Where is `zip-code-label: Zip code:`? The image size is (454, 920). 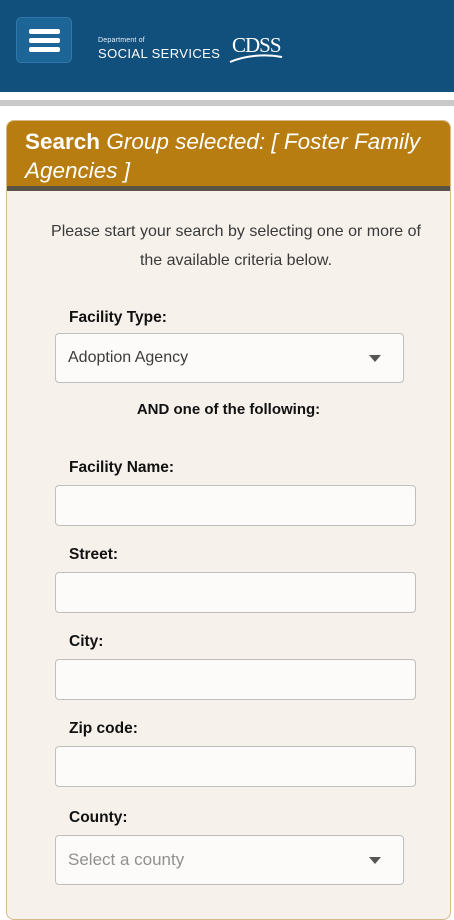 zip-code-label: Zip code: is located at coordinates (103, 728).